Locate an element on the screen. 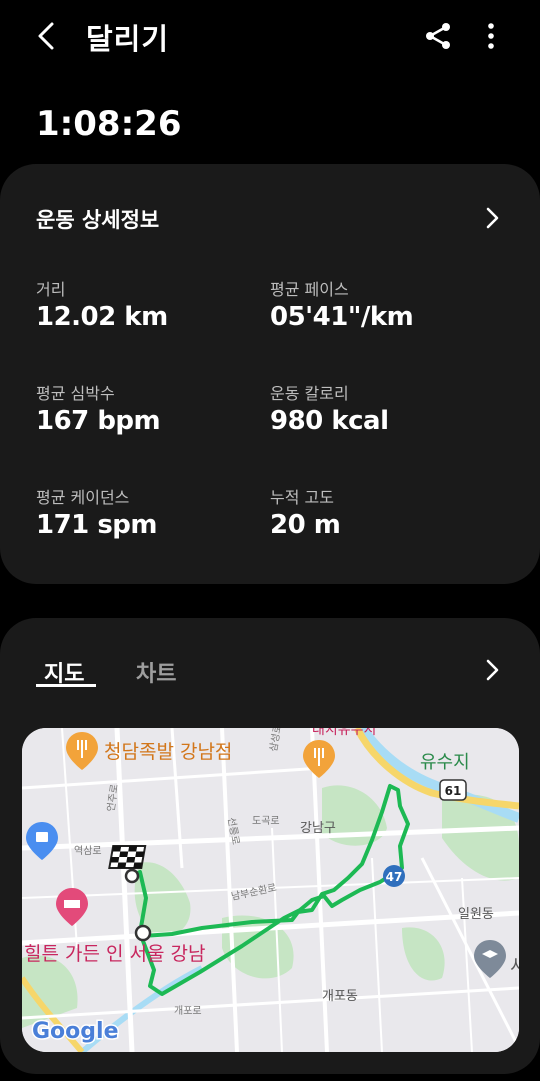 This screenshot has height=1081, width=540. map-label-yeoksam: 역삼로 is located at coordinates (88, 851).